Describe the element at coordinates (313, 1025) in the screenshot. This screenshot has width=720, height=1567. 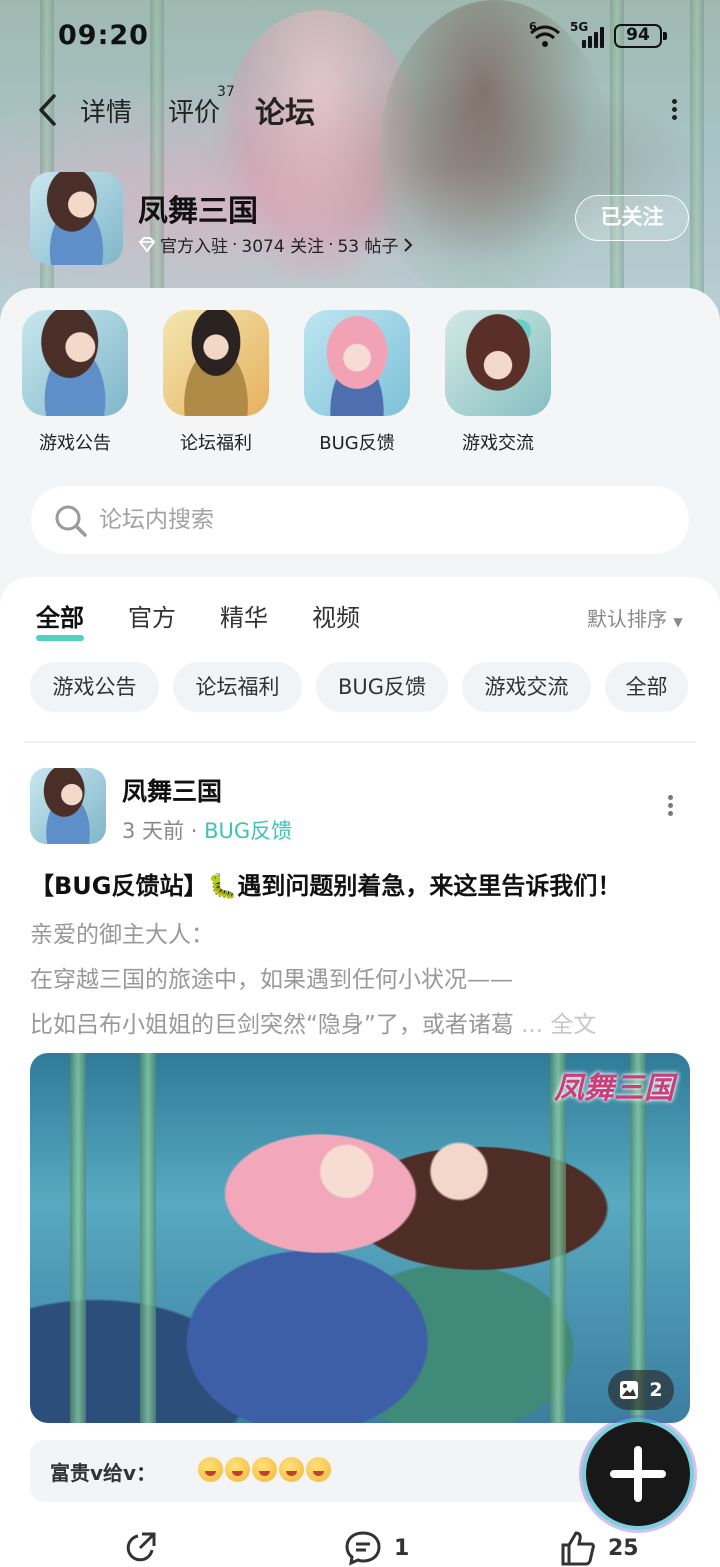
I see `post-body-line: 比如吕布小姐姐的巨剑突然“隐身”了，或者诸葛 ... 全文` at that location.